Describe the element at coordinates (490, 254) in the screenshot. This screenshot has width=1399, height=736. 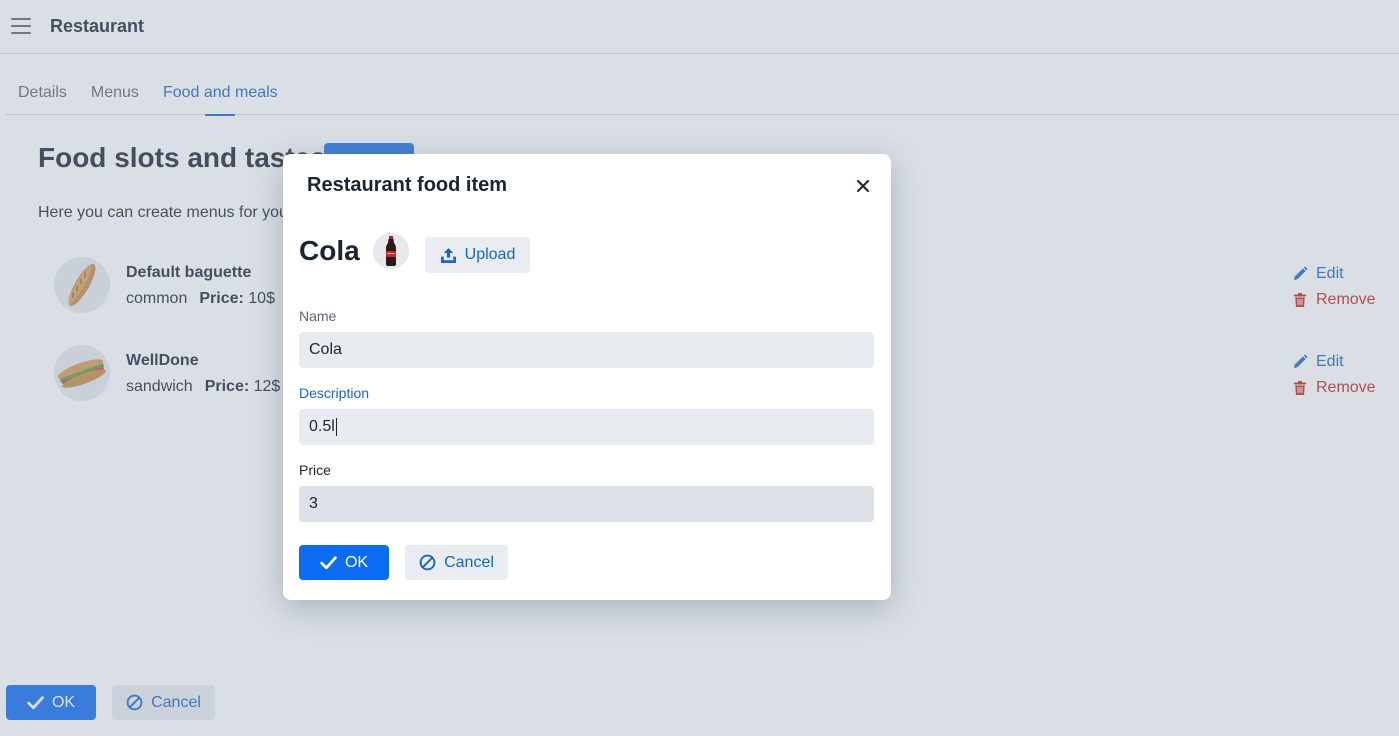
I see `upload-label: Upload` at that location.